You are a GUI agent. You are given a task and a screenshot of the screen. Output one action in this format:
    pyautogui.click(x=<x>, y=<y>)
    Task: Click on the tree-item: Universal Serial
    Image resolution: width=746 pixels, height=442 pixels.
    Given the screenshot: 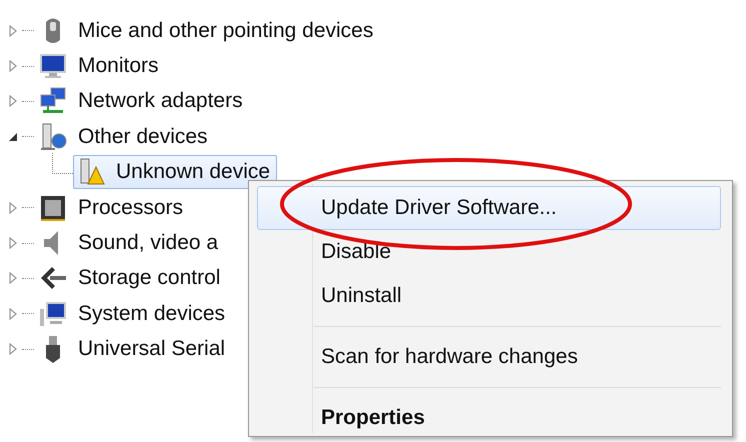 What is the action you would take?
    pyautogui.click(x=152, y=349)
    